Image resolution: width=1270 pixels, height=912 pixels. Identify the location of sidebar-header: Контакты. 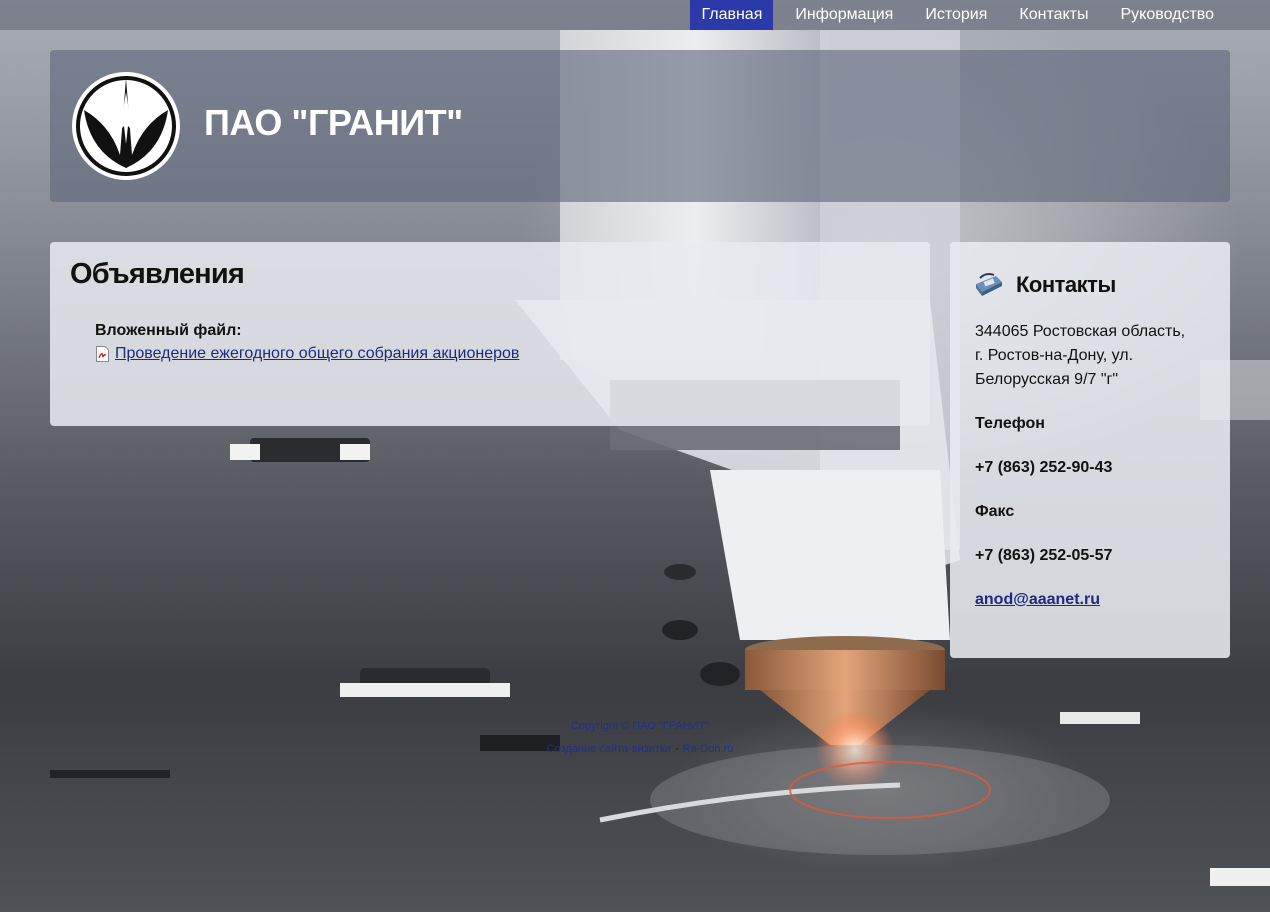
(1045, 285).